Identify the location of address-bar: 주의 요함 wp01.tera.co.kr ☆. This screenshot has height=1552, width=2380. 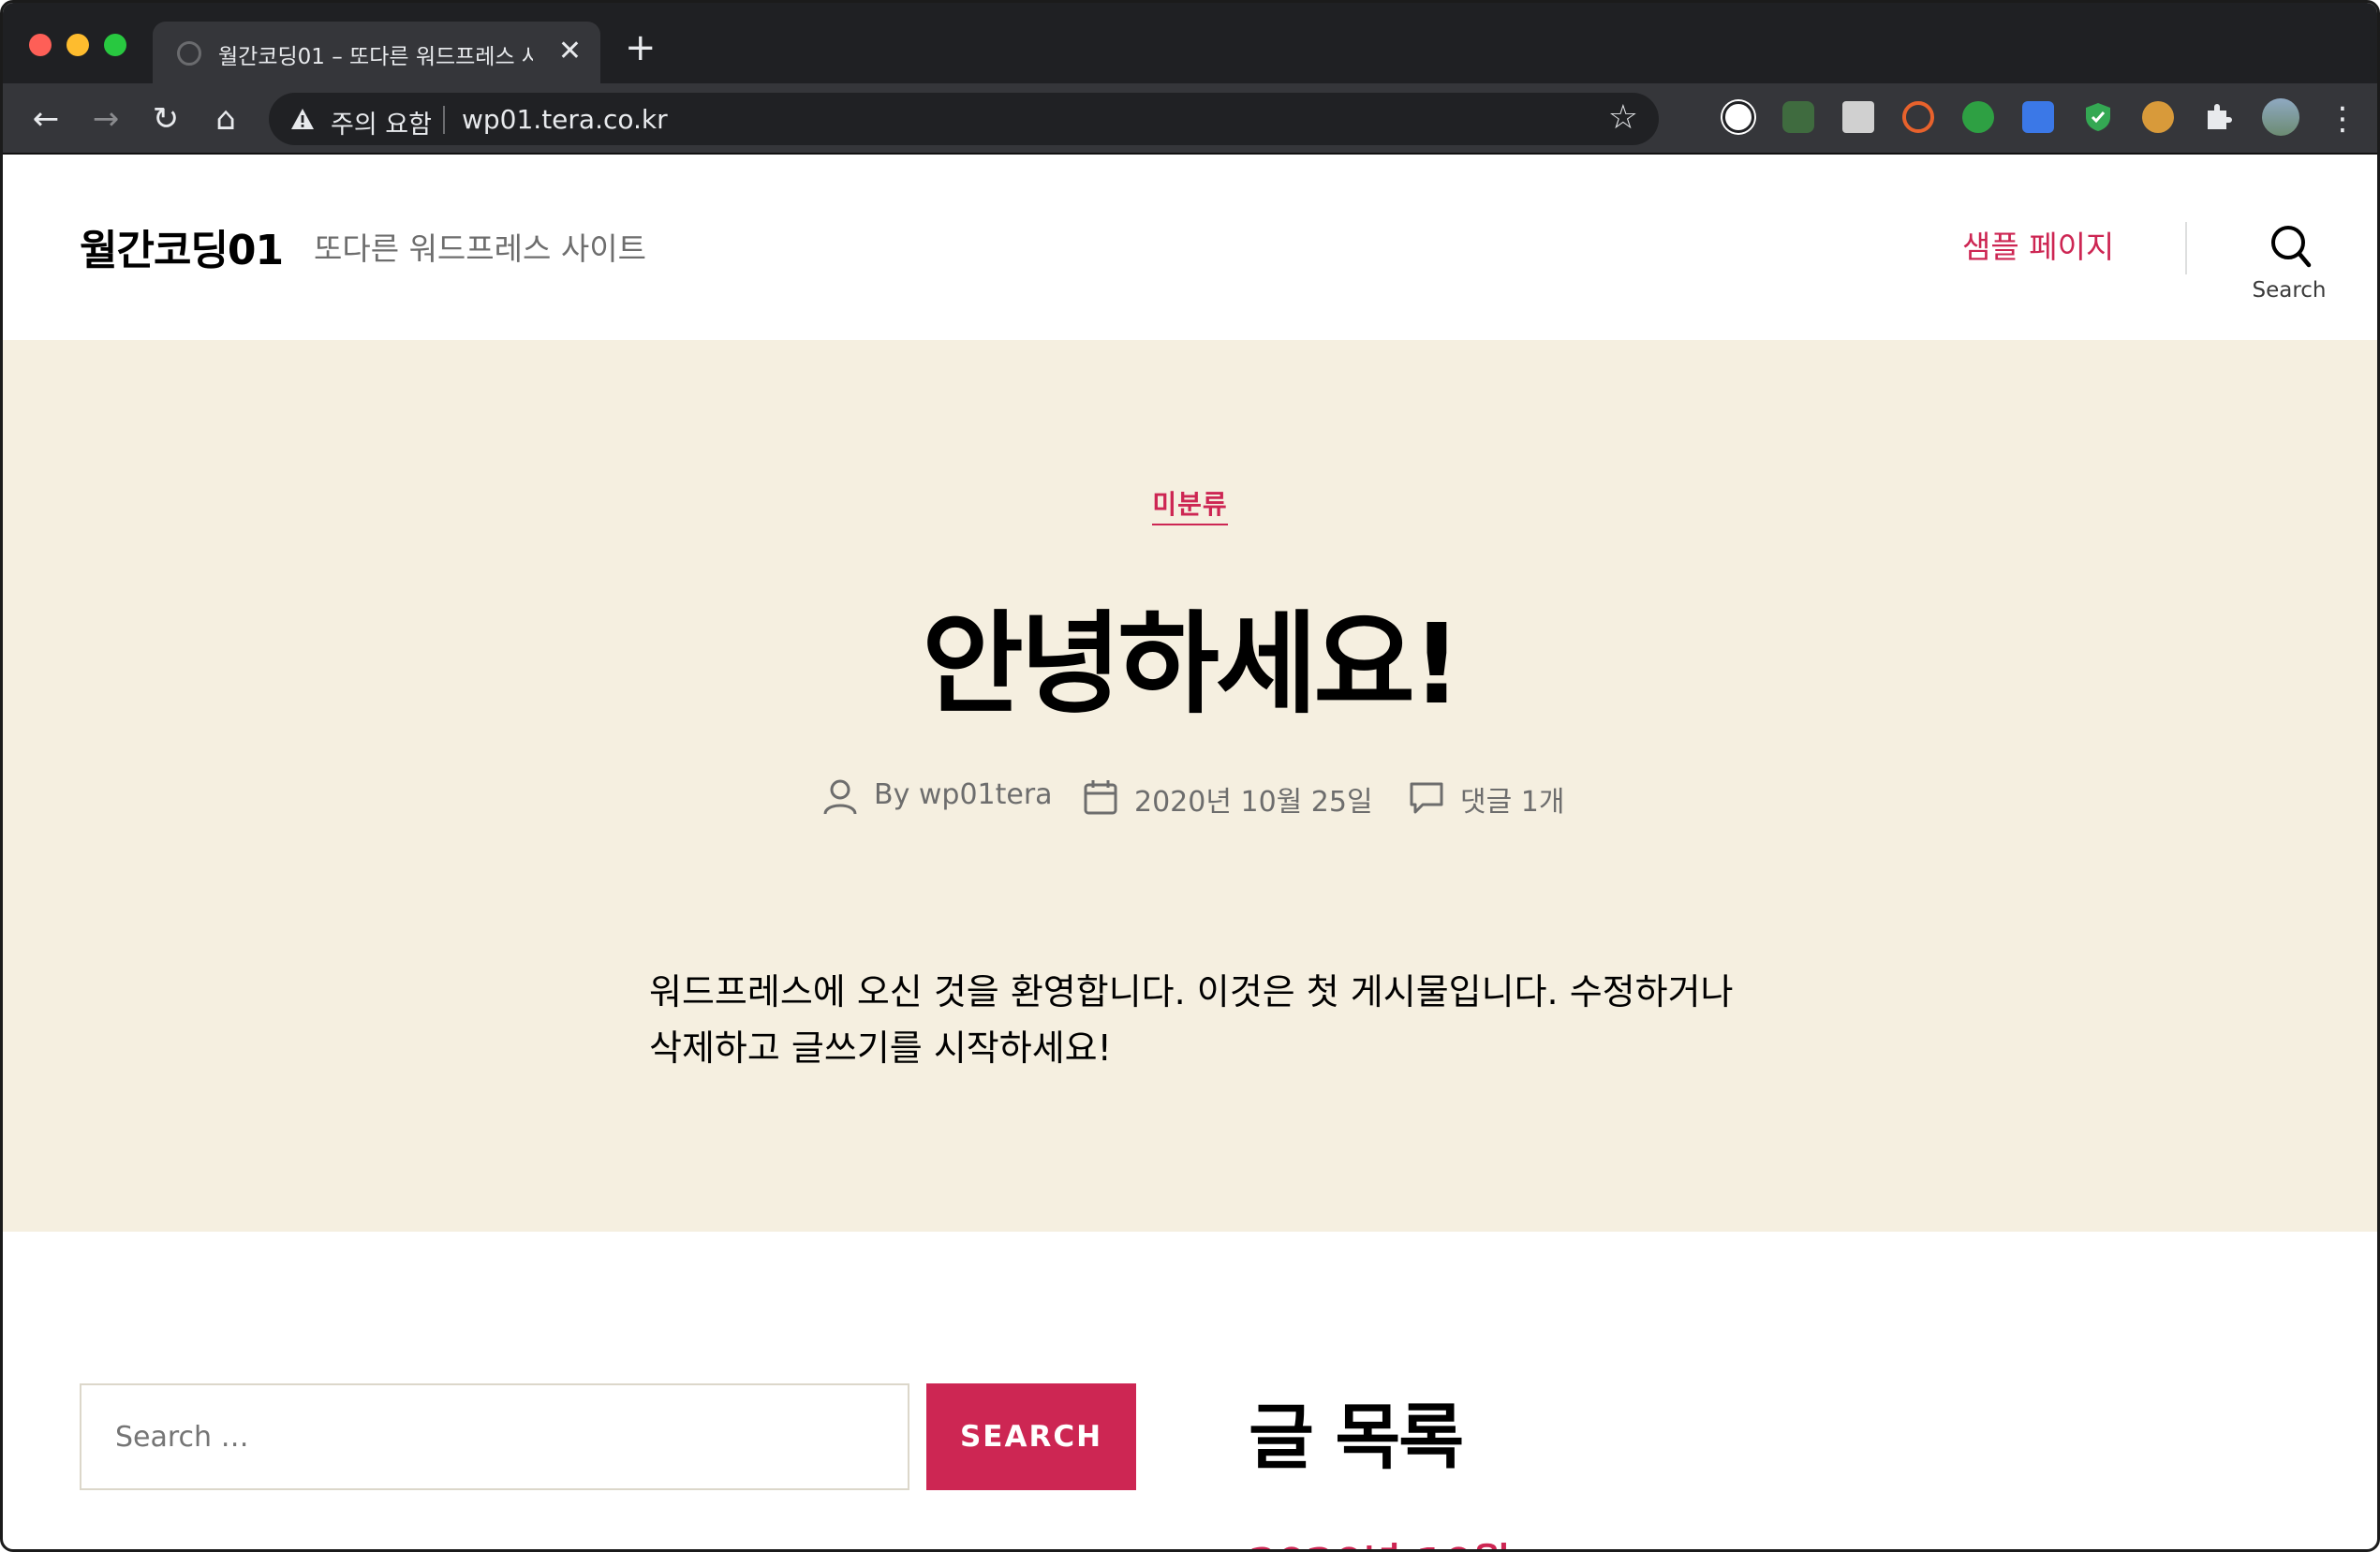
(964, 119).